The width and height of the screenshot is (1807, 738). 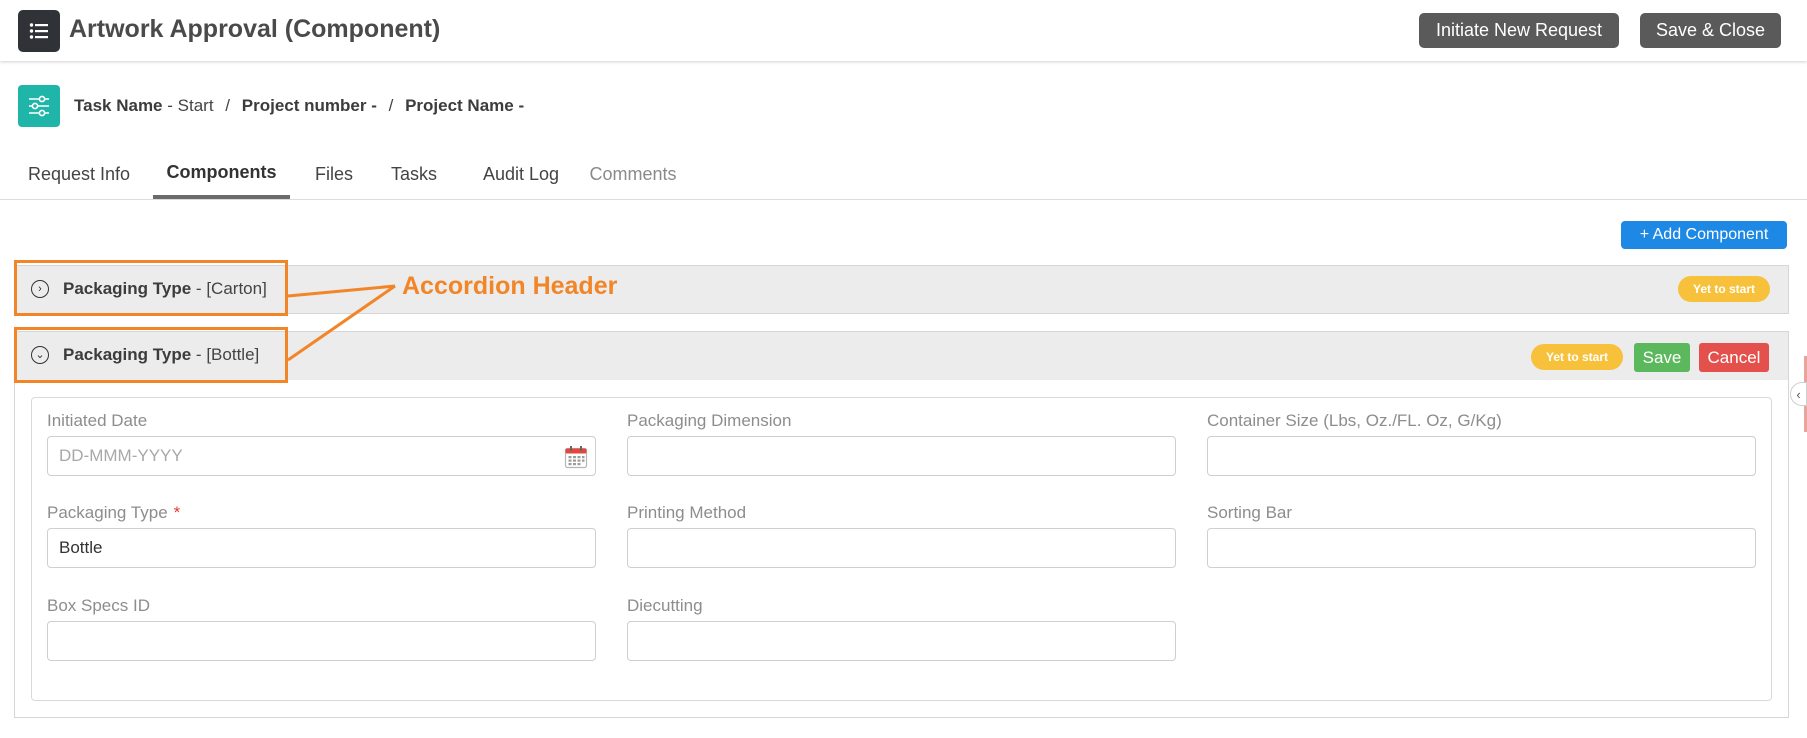 I want to click on annotation-connector-lines, so click(x=341, y=323).